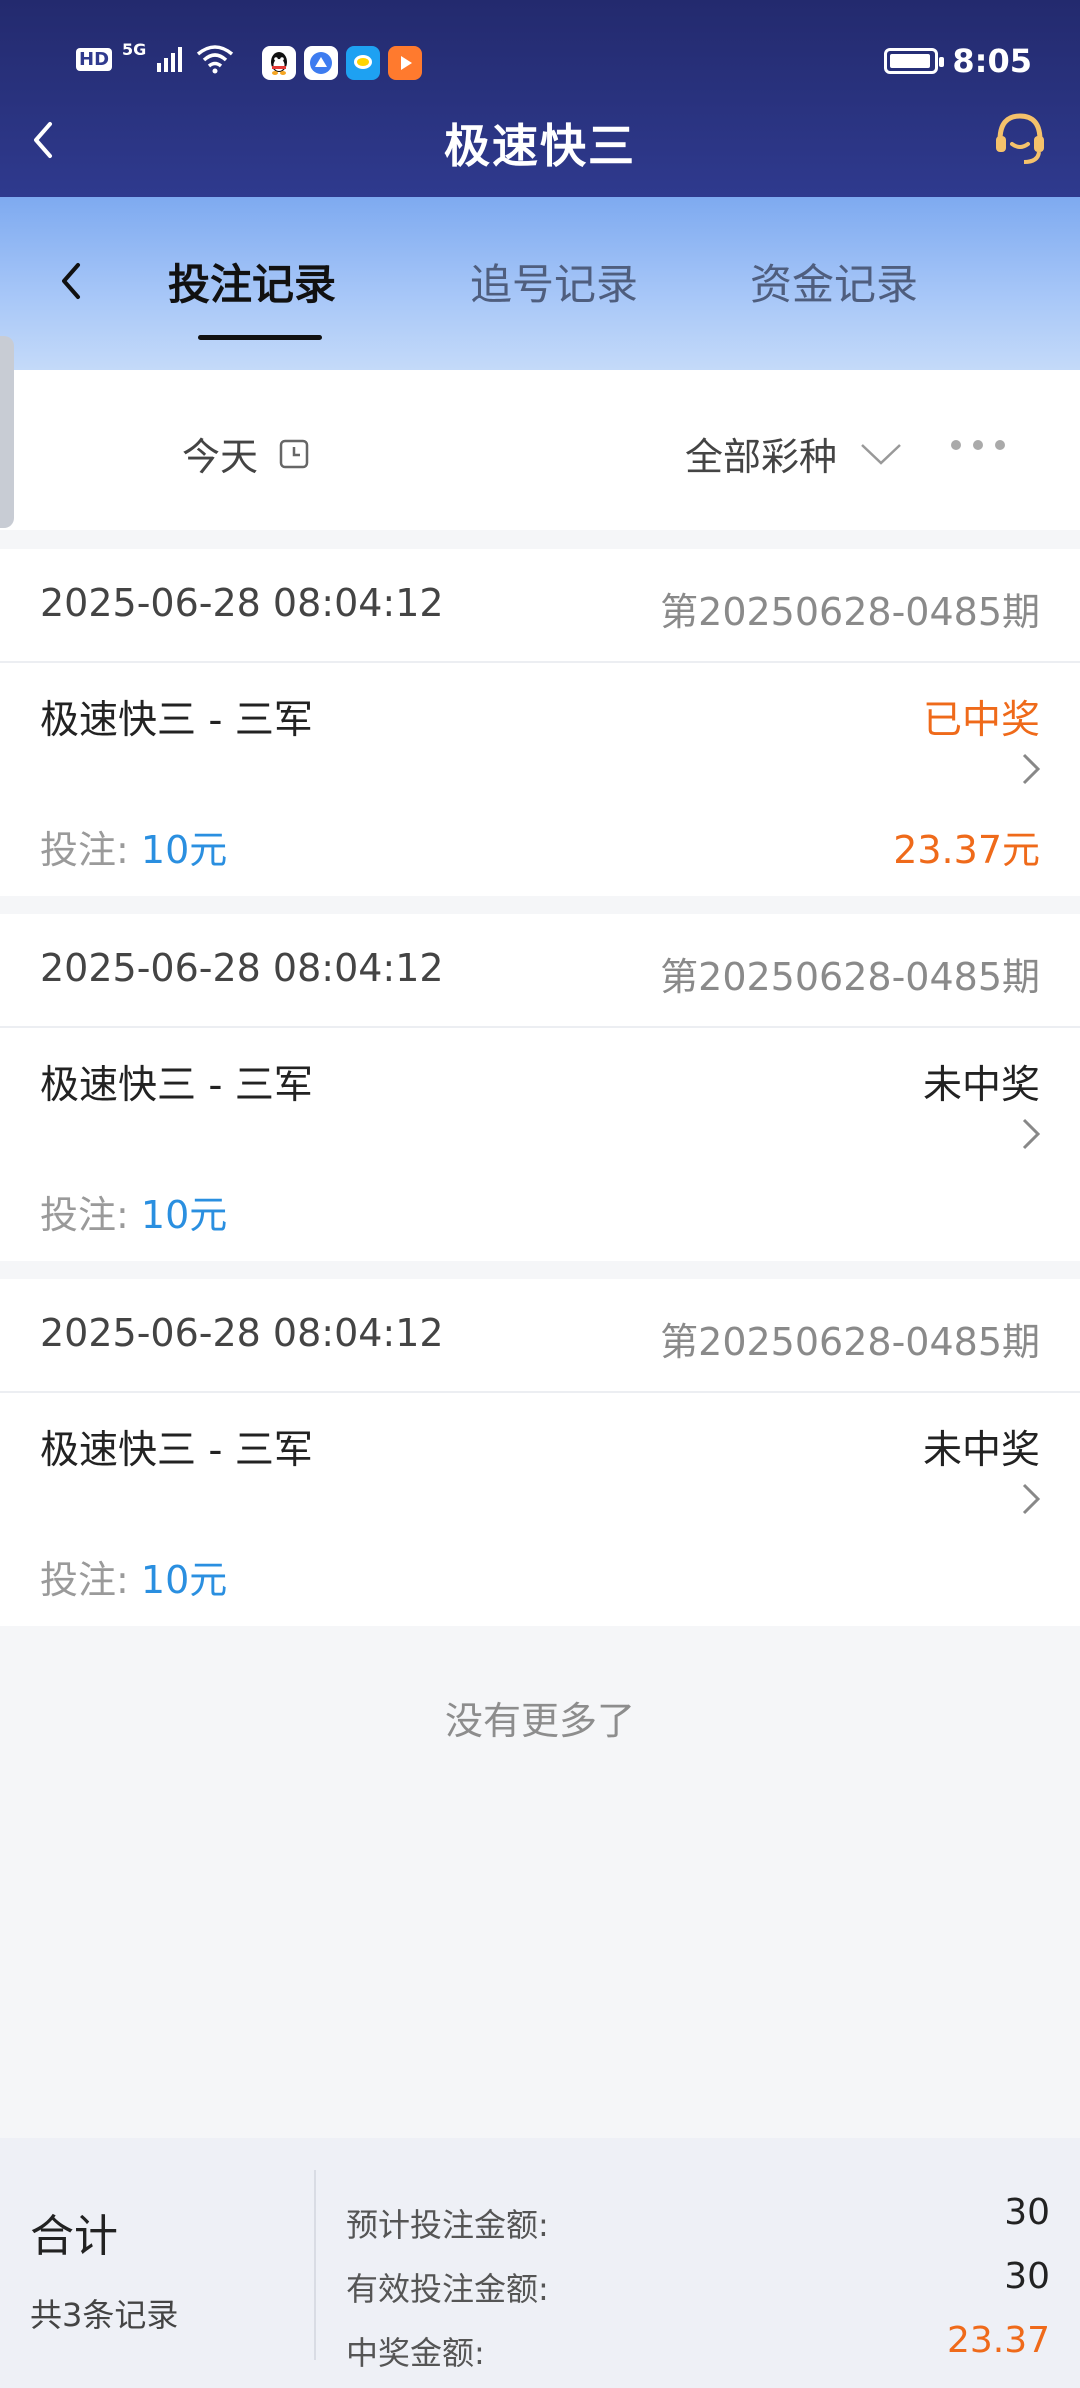 This screenshot has width=1080, height=2388. What do you see at coordinates (74, 2236) in the screenshot?
I see `summary-title: 合计` at bounding box center [74, 2236].